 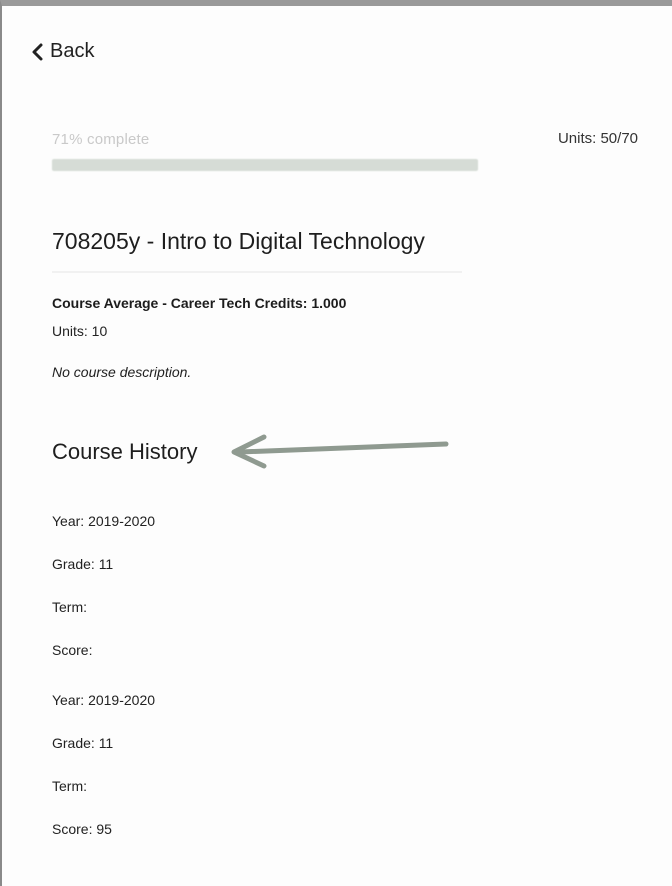 I want to click on course-description: No course description., so click(x=122, y=372).